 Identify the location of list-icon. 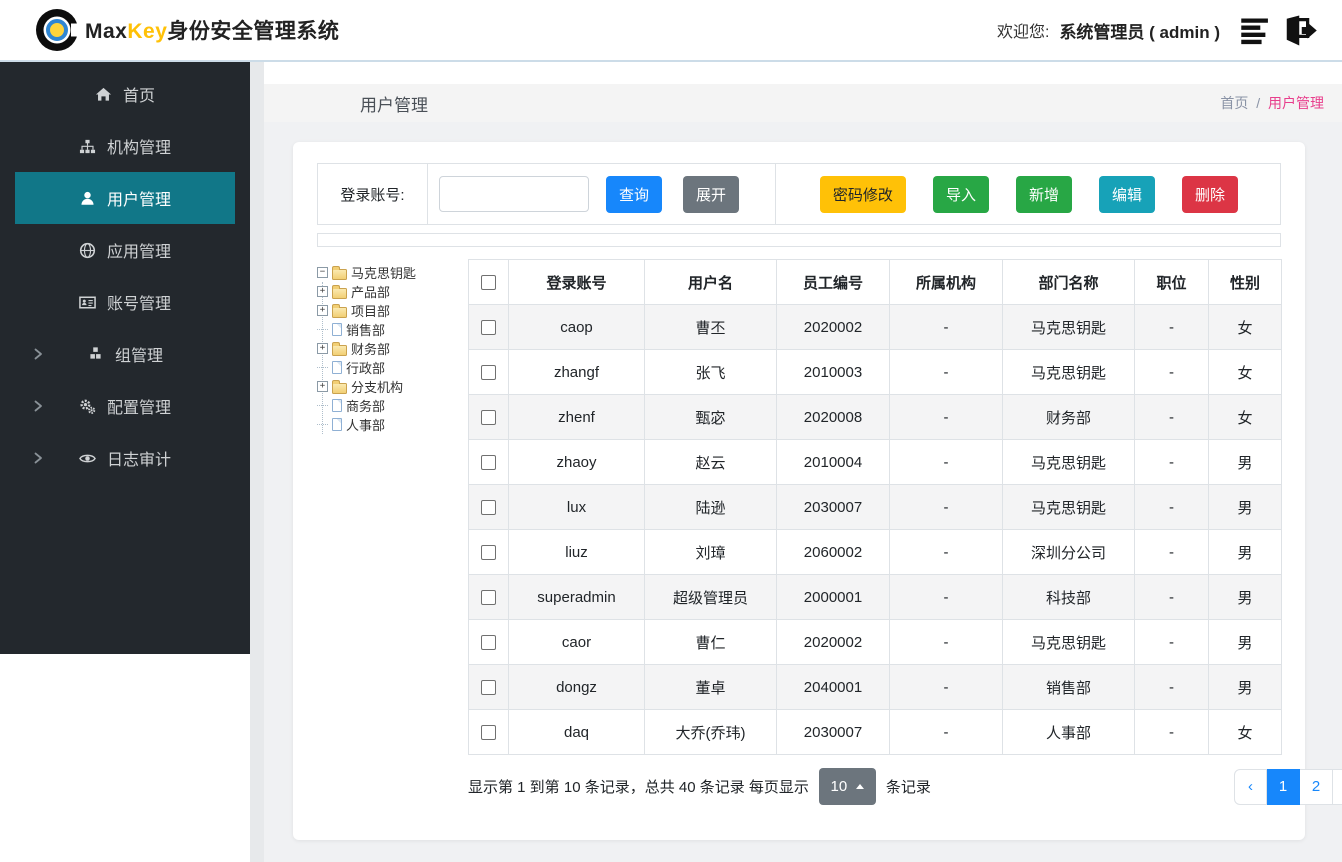
(1256, 30).